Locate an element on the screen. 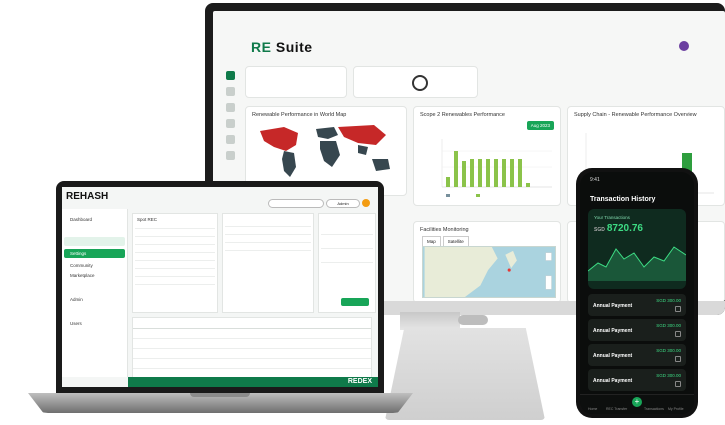 This screenshot has height=425, width=725. orders-panel is located at coordinates (268, 263).